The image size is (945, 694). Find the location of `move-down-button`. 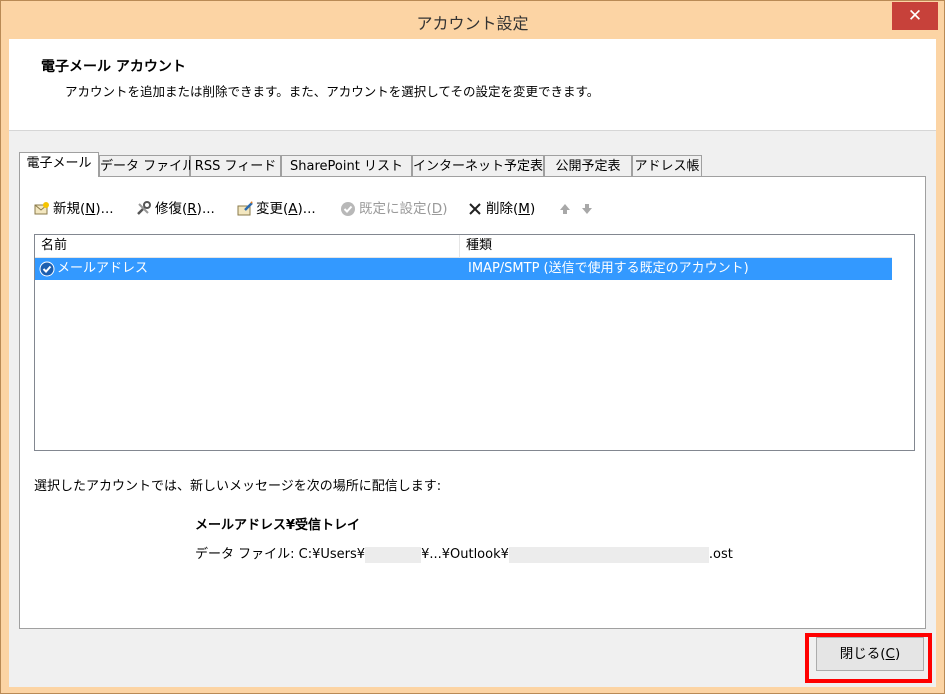

move-down-button is located at coordinates (588, 209).